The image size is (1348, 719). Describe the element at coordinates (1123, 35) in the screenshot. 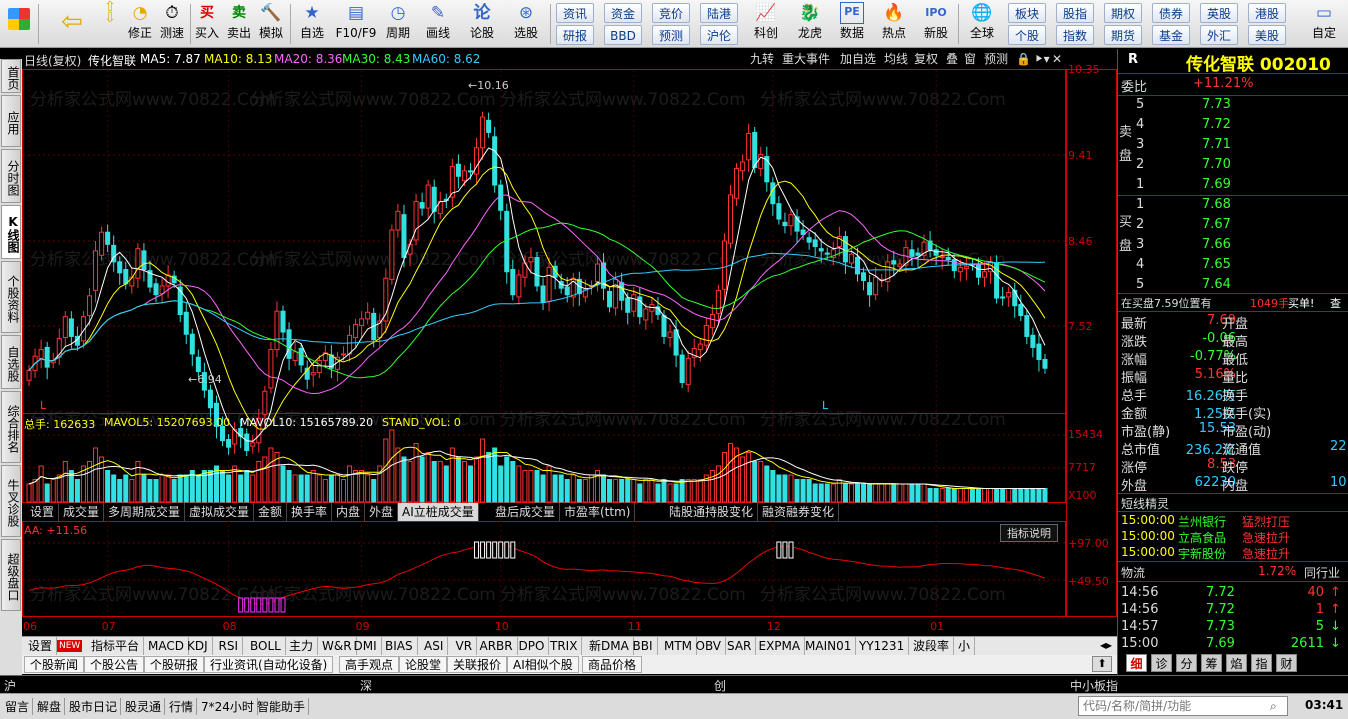

I see `quick-btn-futures: 期货` at that location.